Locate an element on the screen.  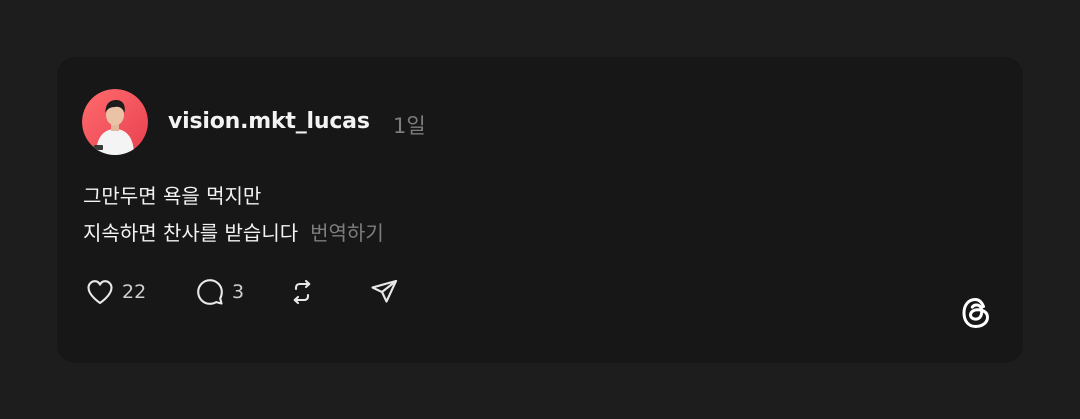
post-text-line-1: 그만두면 욕을 먹지만 is located at coordinates (172, 194).